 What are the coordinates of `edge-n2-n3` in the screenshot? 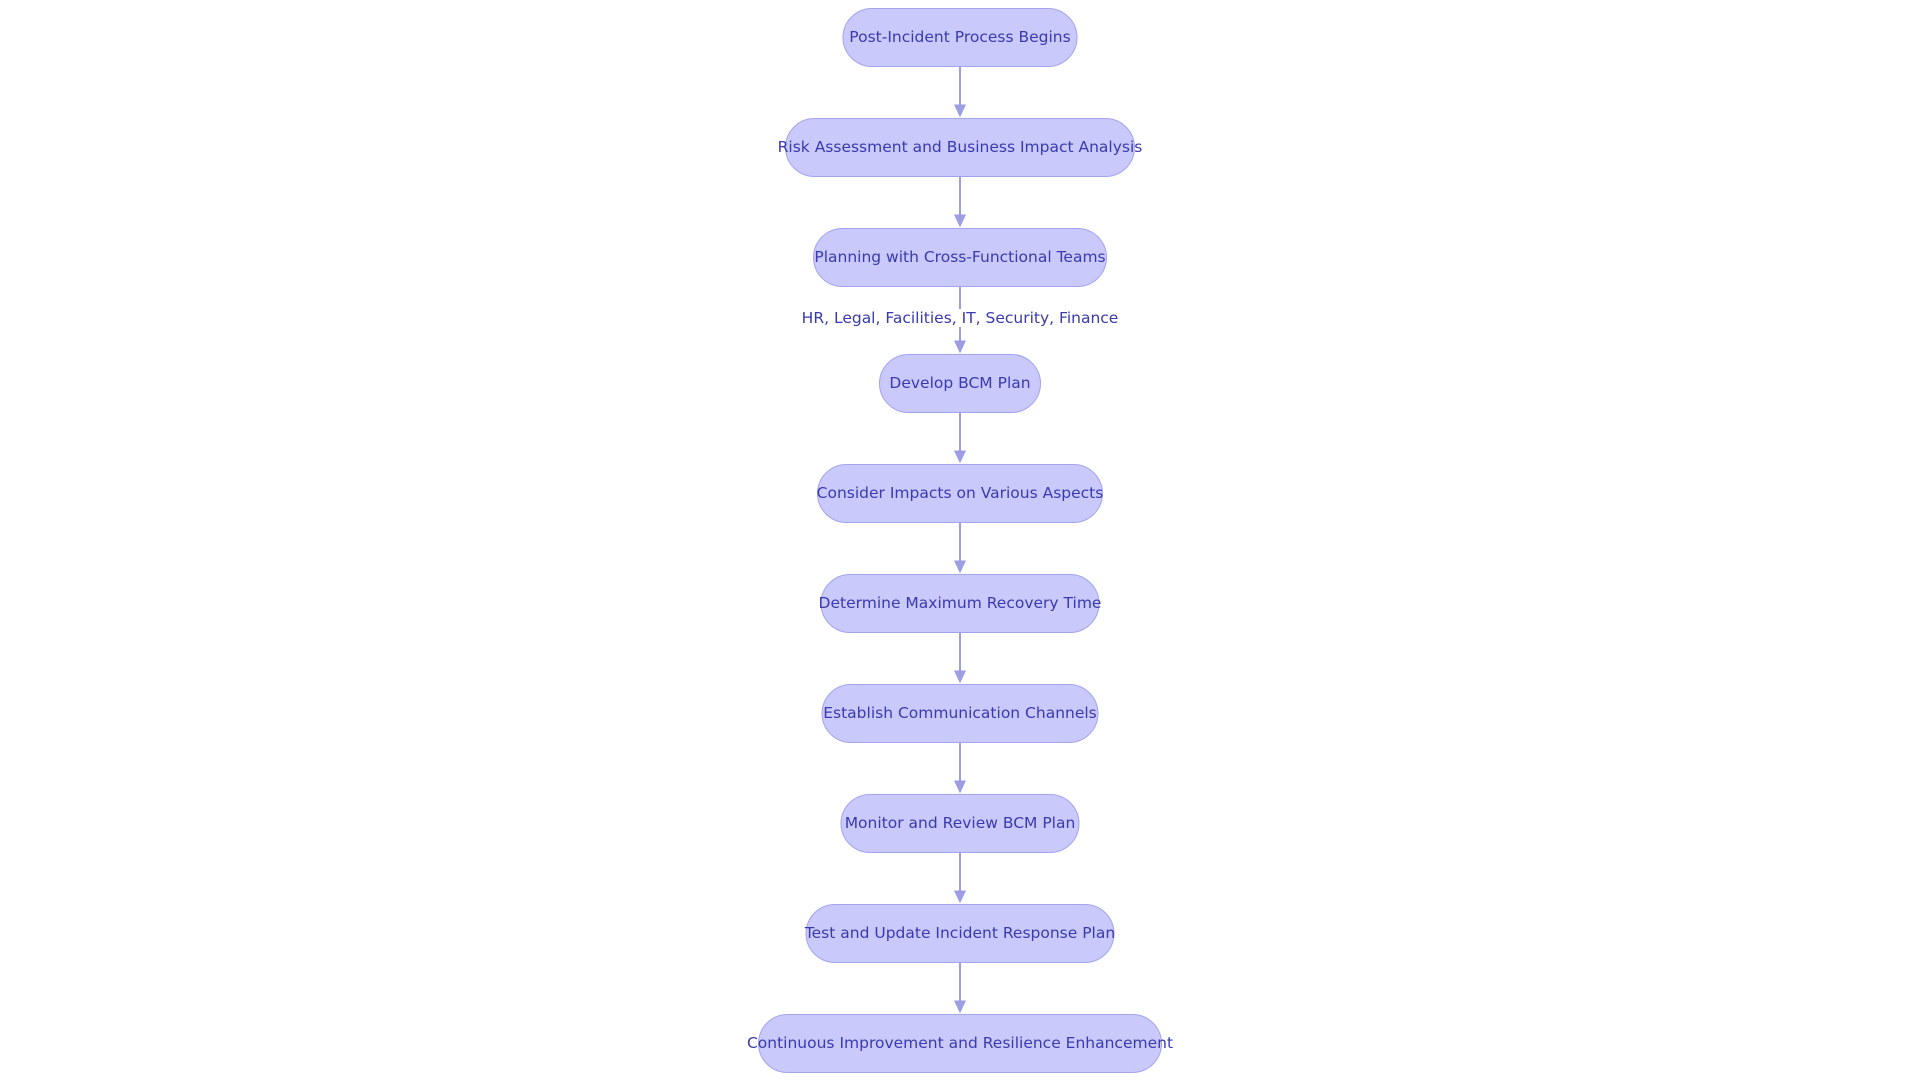 It's located at (960, 202).